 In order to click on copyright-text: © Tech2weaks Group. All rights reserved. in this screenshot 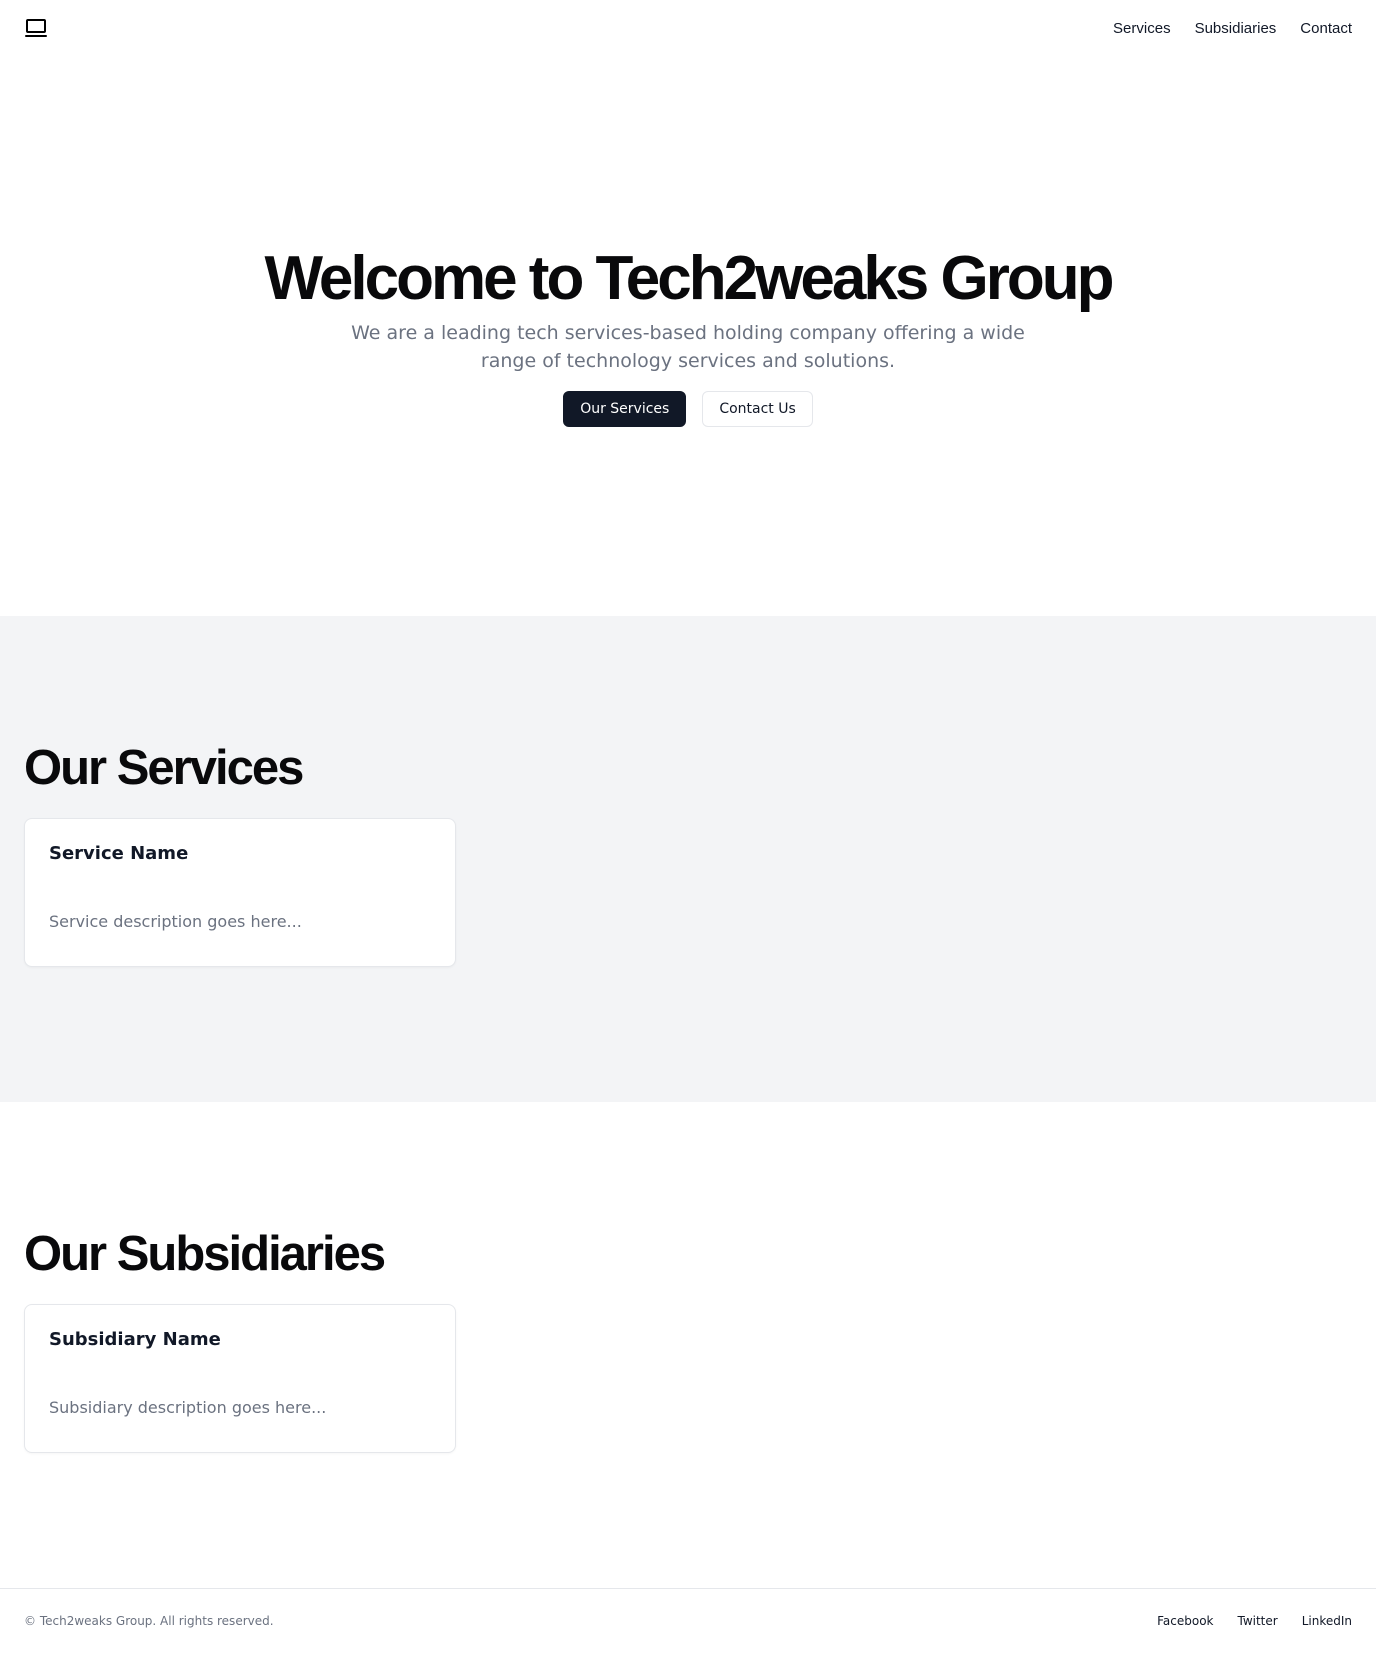, I will do `click(149, 1621)`.